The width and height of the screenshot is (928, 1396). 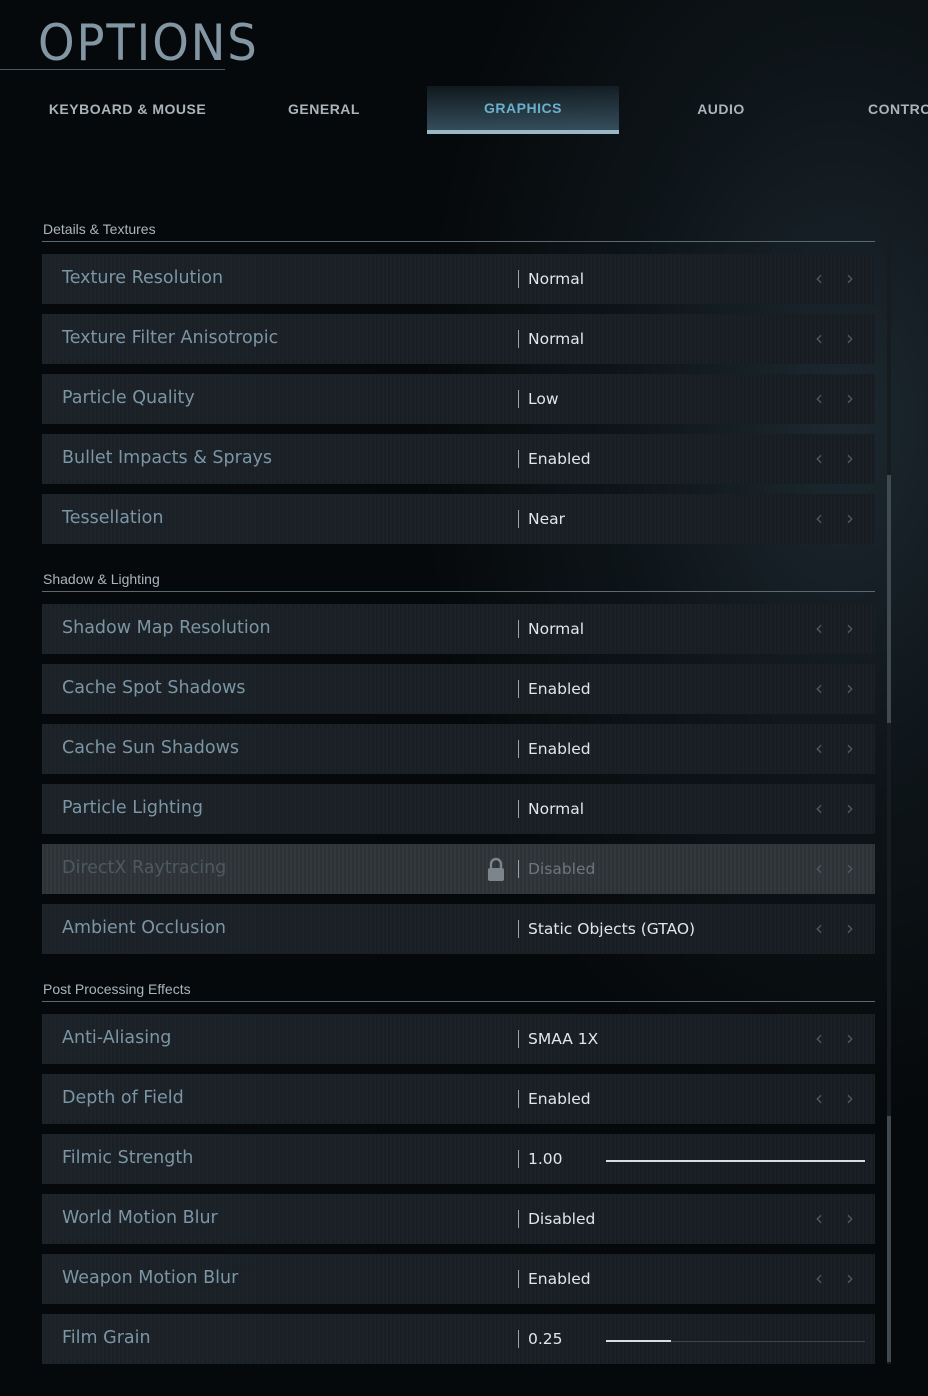 What do you see at coordinates (523, 110) in the screenshot?
I see `tab-graphics: GRAPHICS` at bounding box center [523, 110].